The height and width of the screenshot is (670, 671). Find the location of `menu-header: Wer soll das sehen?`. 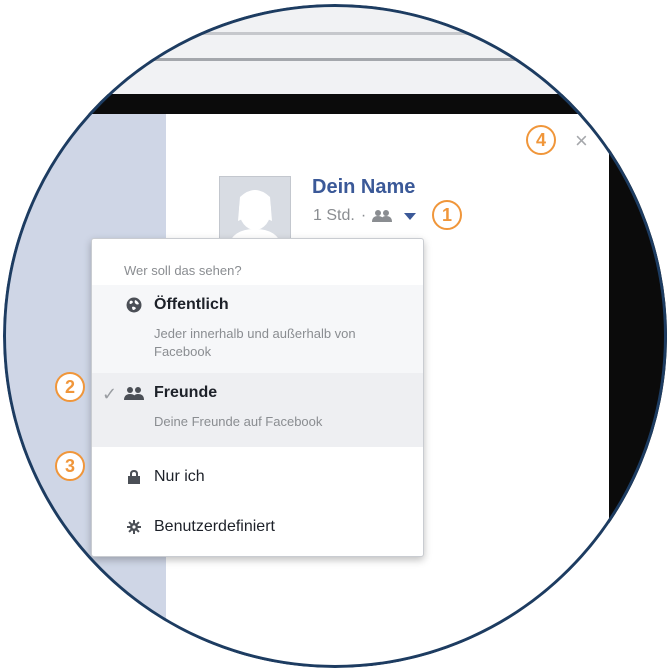

menu-header: Wer soll das sehen? is located at coordinates (183, 270).